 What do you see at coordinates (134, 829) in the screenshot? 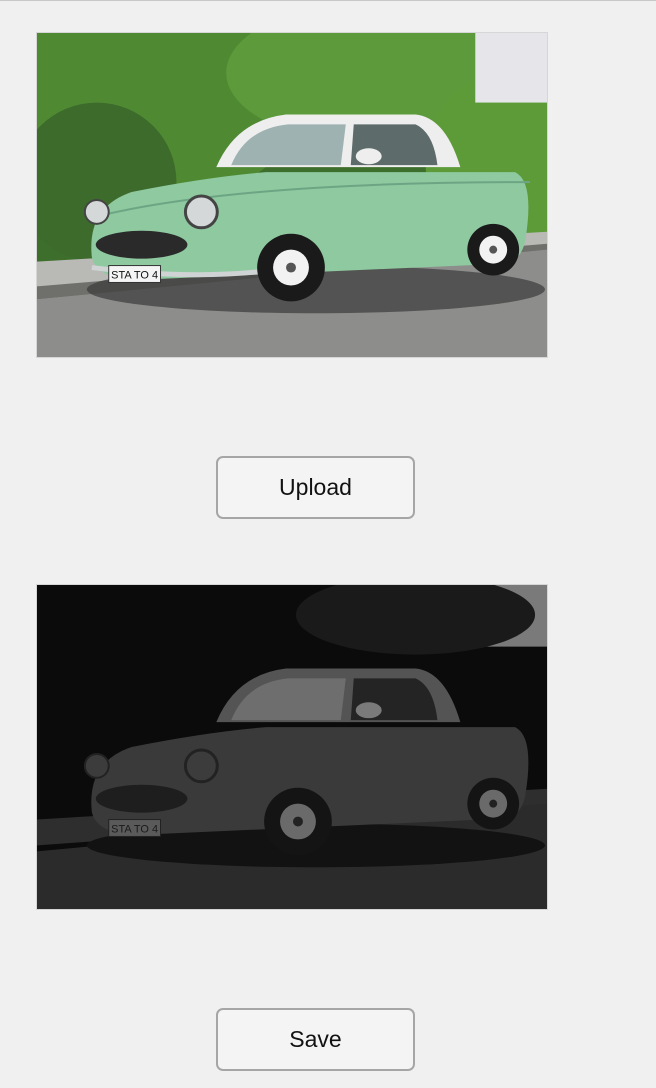
I see `processed-plate-text: STA TO 4` at bounding box center [134, 829].